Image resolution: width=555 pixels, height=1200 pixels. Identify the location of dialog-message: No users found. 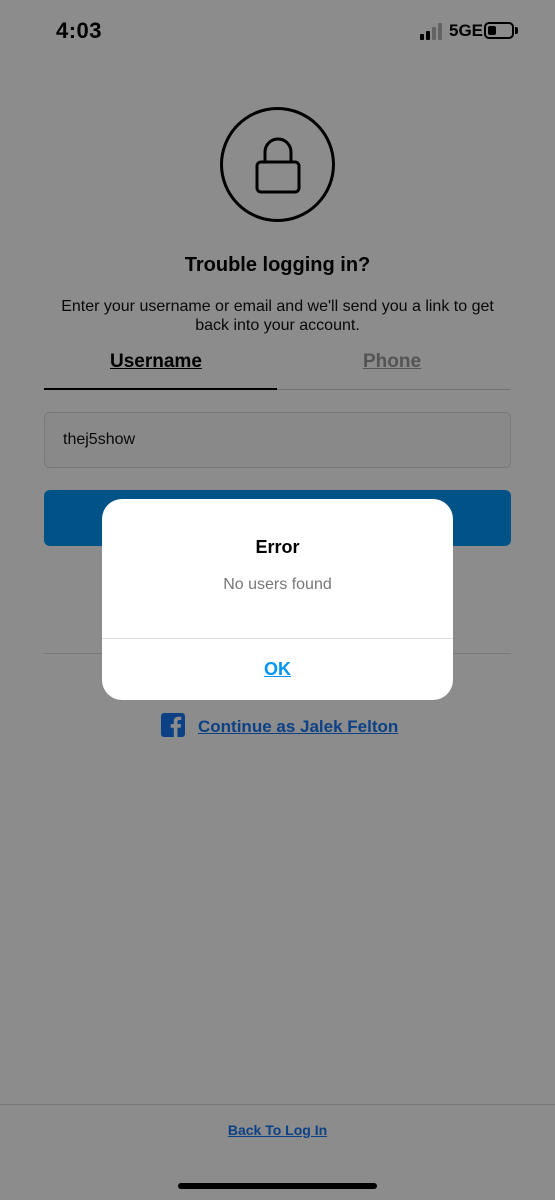
(277, 584).